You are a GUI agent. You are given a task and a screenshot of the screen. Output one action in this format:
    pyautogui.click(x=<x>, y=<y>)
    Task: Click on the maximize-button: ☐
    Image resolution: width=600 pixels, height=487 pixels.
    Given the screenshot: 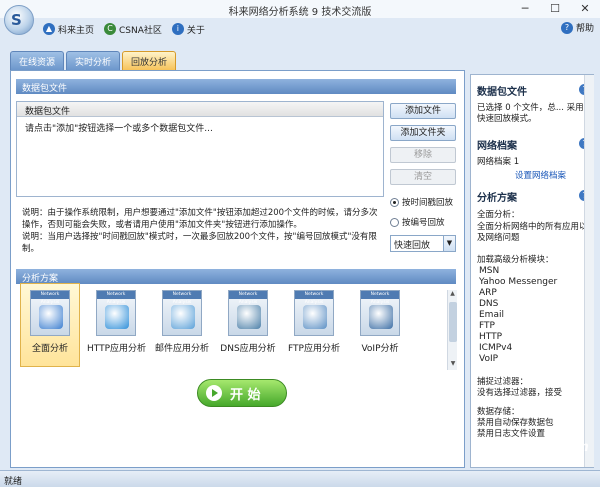 What is the action you would take?
    pyautogui.click(x=555, y=9)
    